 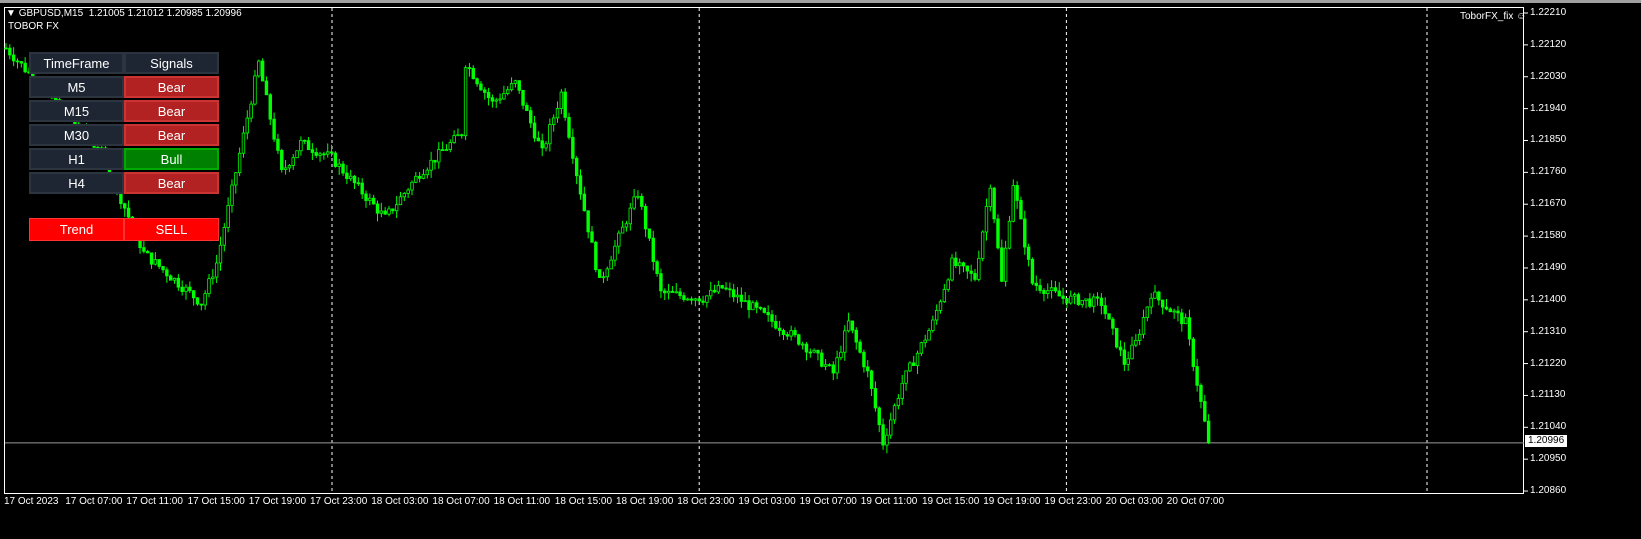 What do you see at coordinates (1548, 491) in the screenshot?
I see `price-tick: 1.20860` at bounding box center [1548, 491].